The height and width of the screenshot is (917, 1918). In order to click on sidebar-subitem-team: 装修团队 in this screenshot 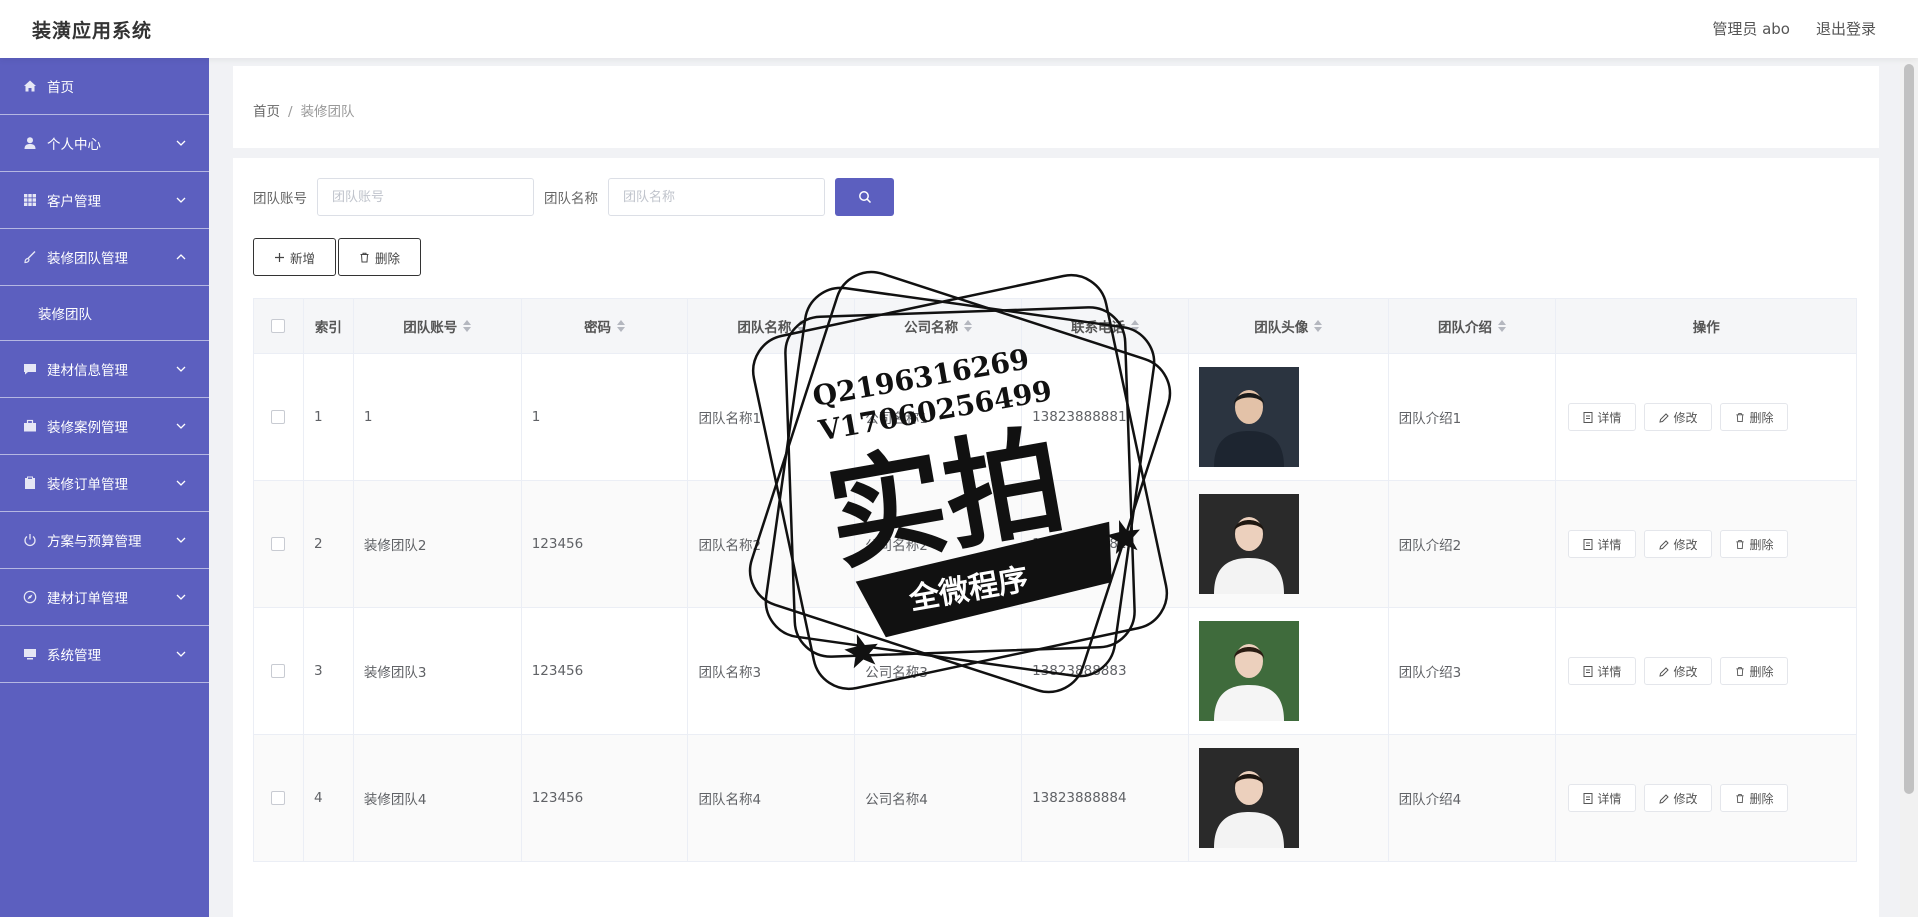, I will do `click(104, 313)`.